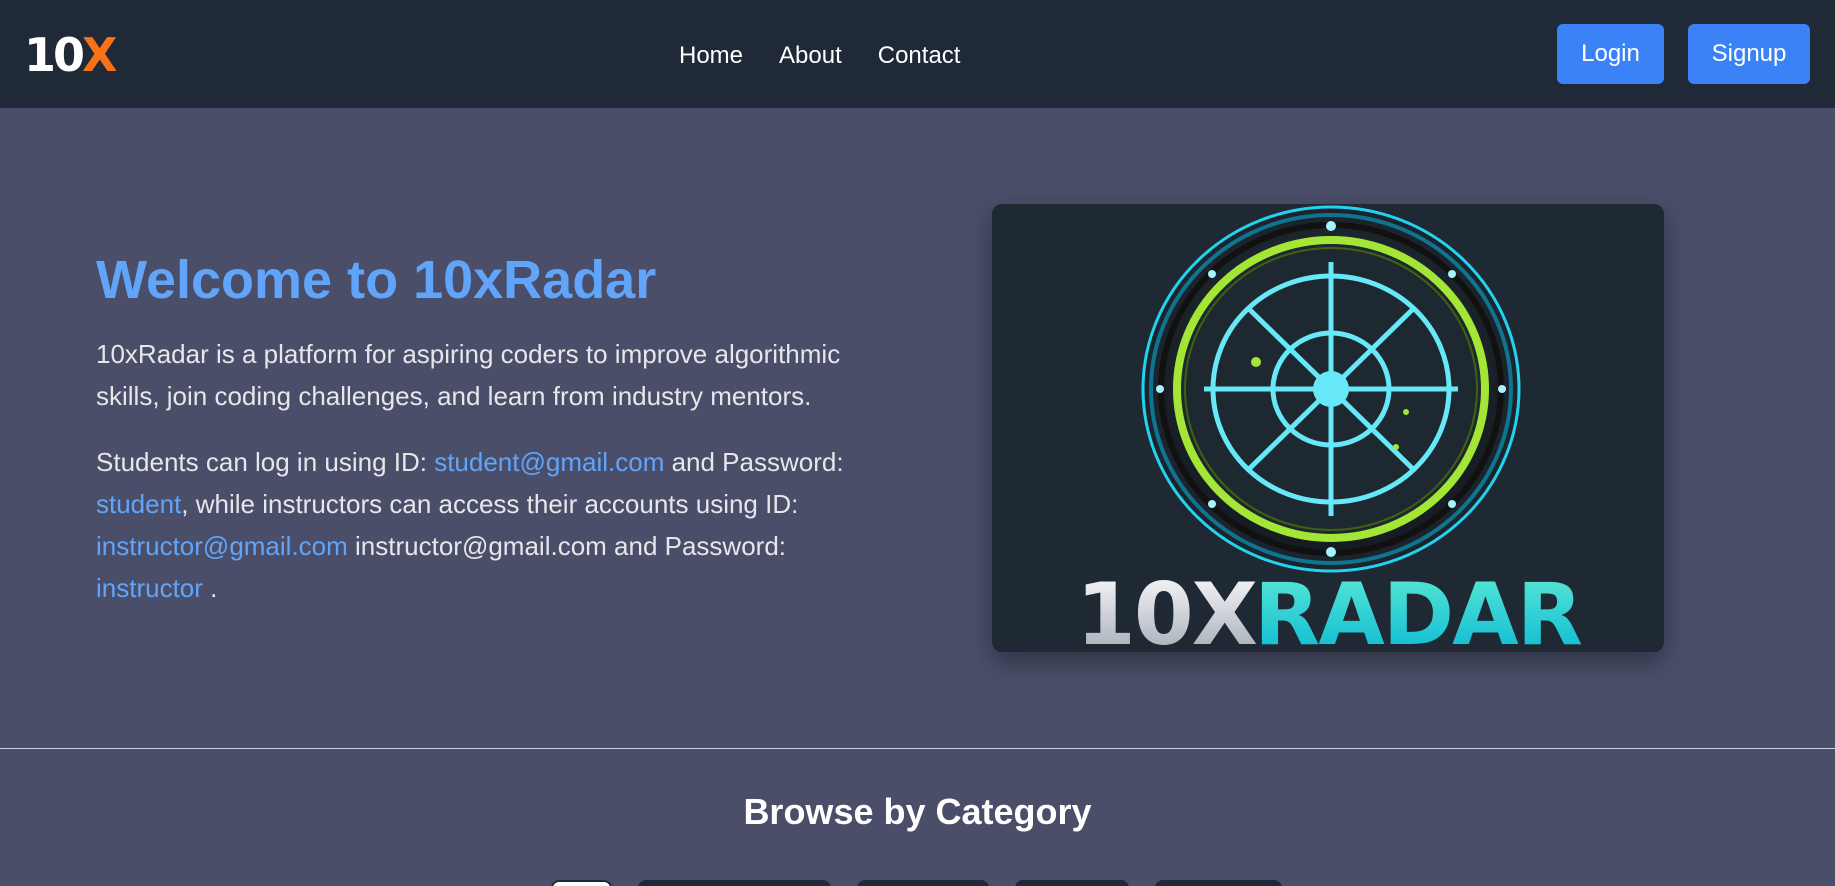 The width and height of the screenshot is (1835, 886). What do you see at coordinates (100, 55) in the screenshot?
I see `logo-text-x: X` at bounding box center [100, 55].